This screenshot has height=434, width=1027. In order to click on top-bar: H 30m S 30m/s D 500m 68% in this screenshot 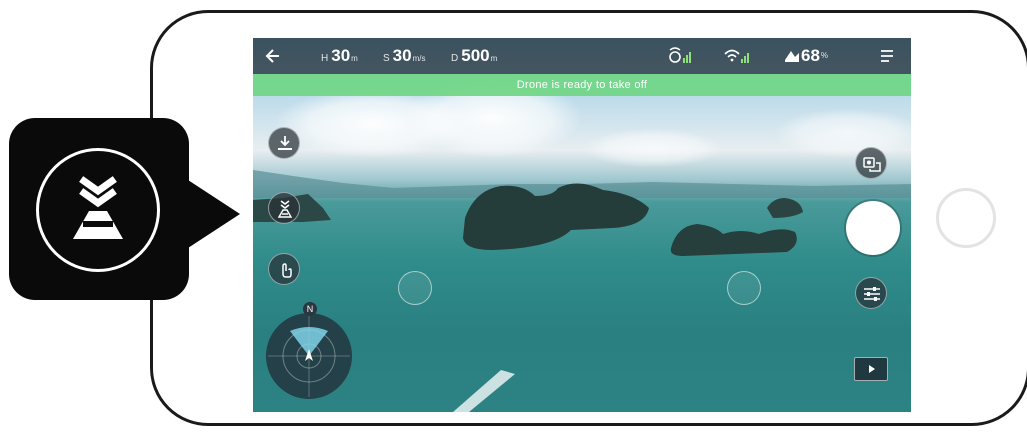, I will do `click(582, 56)`.